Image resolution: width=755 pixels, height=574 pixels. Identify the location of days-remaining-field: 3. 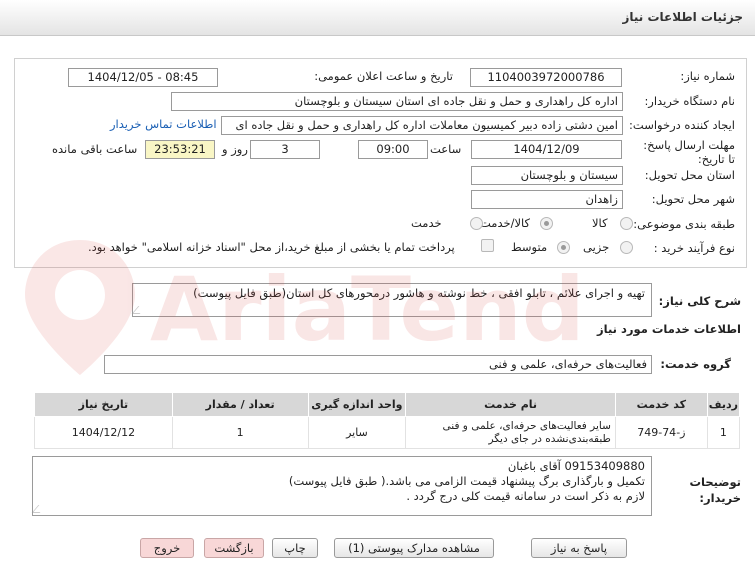
(285, 149).